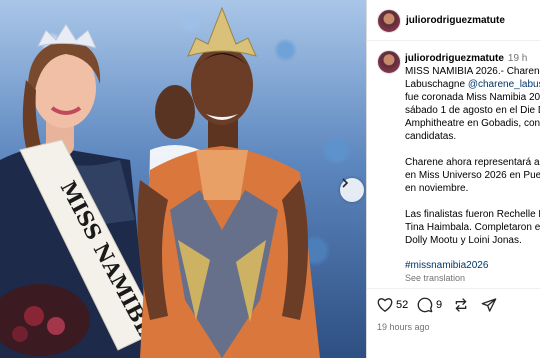 This screenshot has width=540, height=358. I want to click on see-translation-link: See translation, so click(472, 278).